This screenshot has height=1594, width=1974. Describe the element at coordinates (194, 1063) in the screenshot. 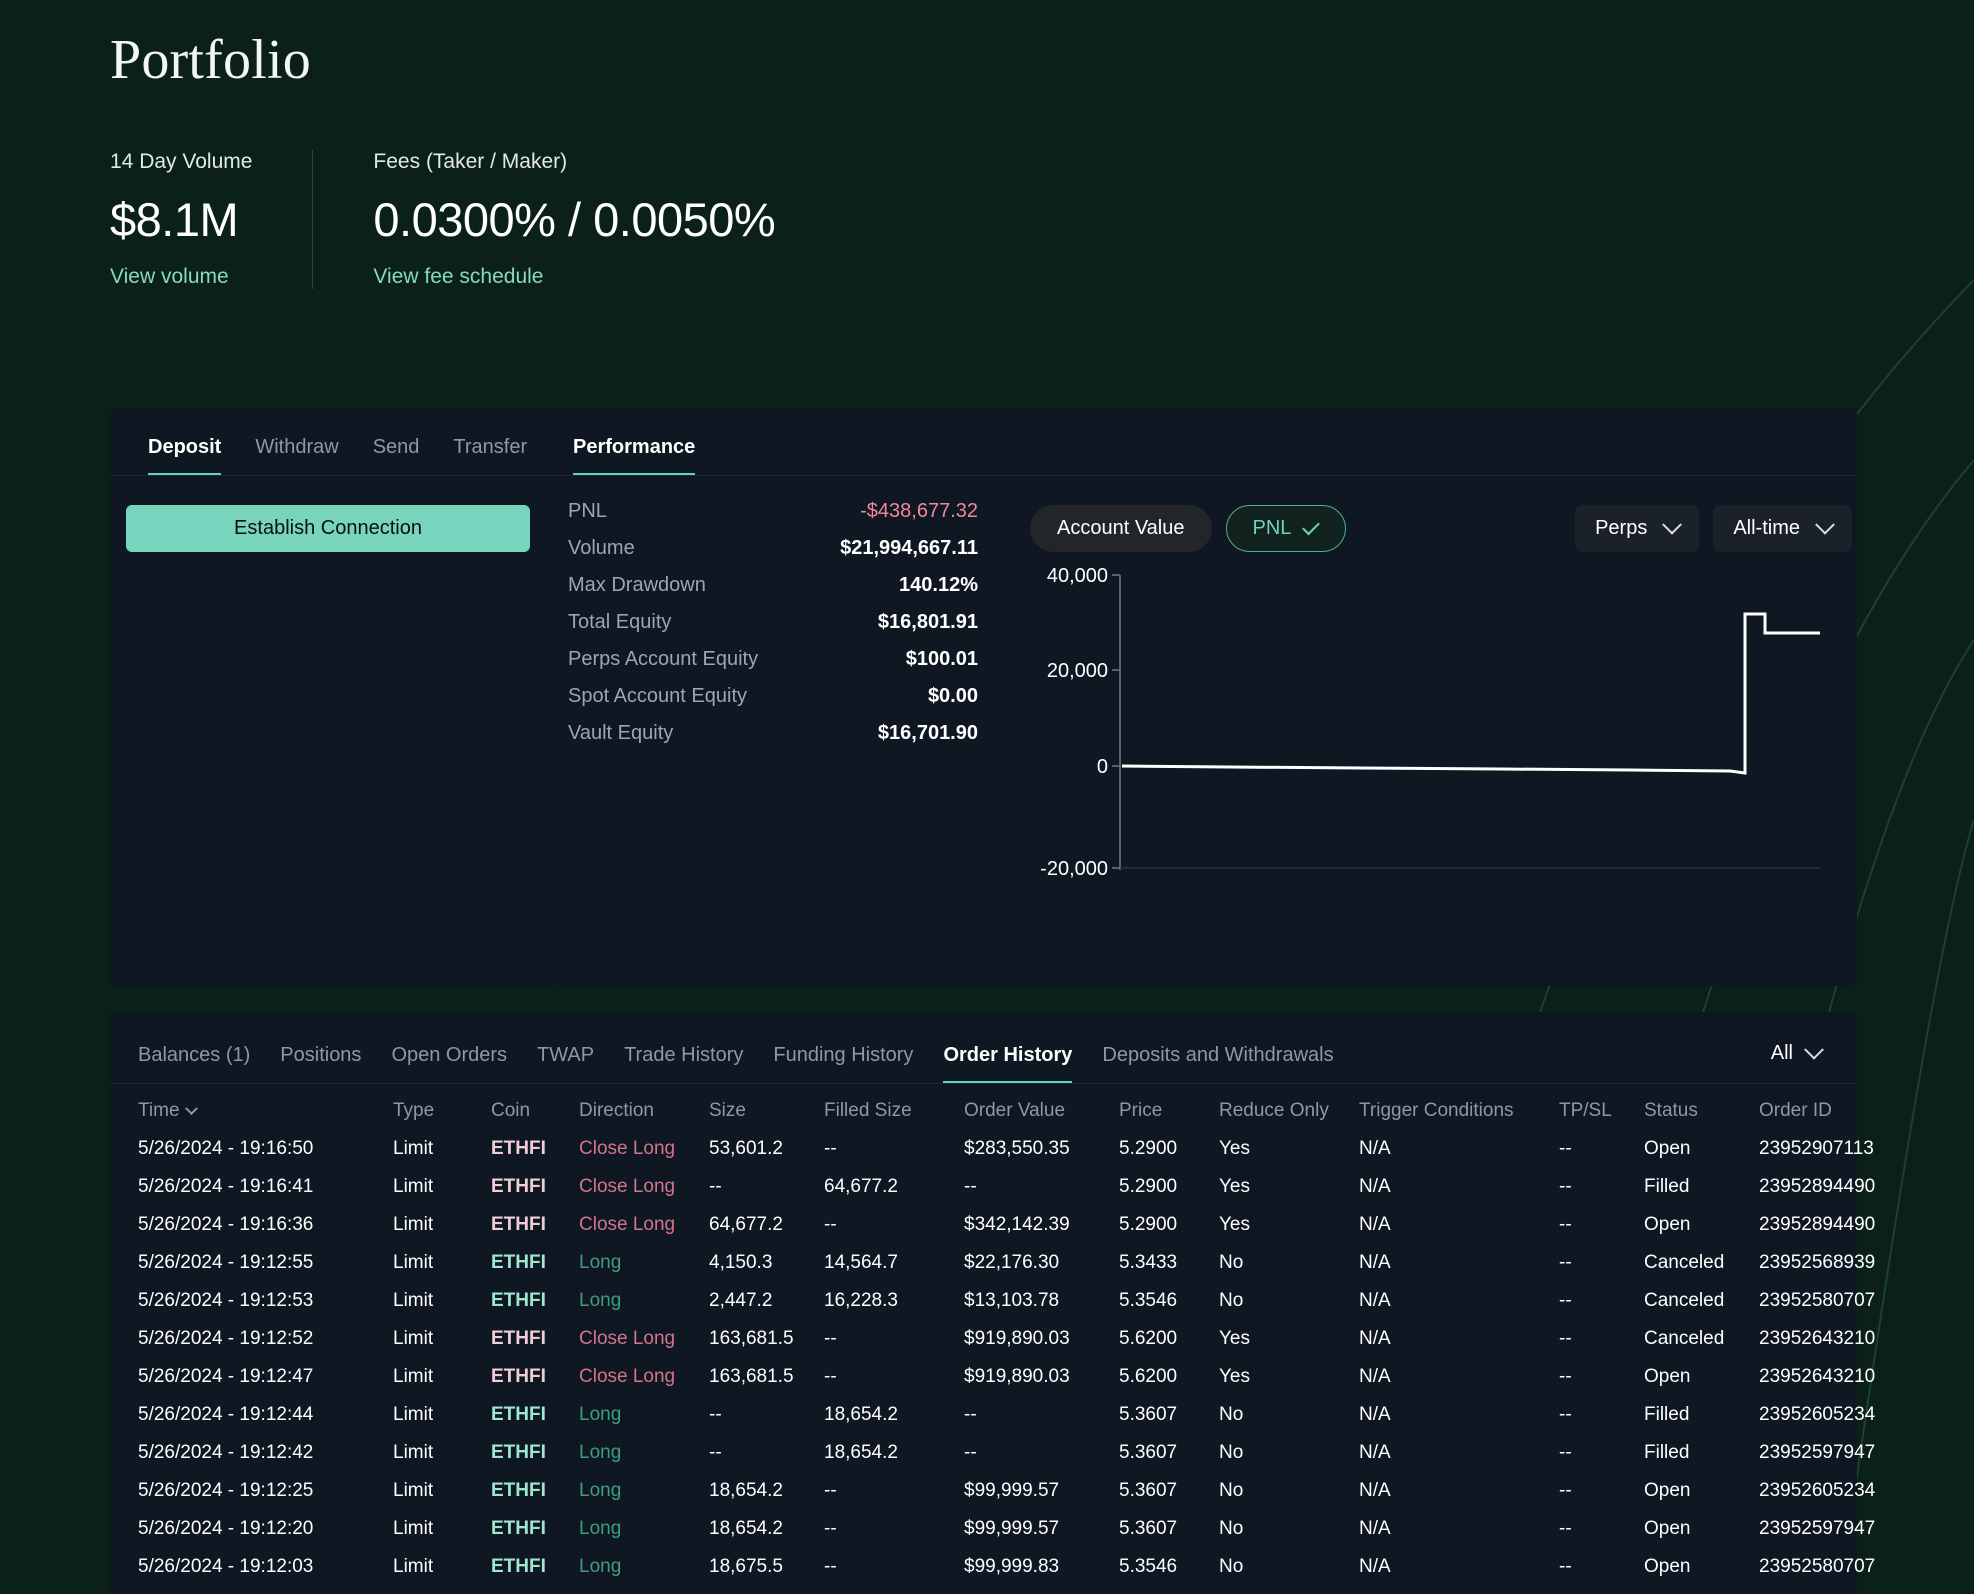

I see `tab-balances: Balances (1)` at that location.